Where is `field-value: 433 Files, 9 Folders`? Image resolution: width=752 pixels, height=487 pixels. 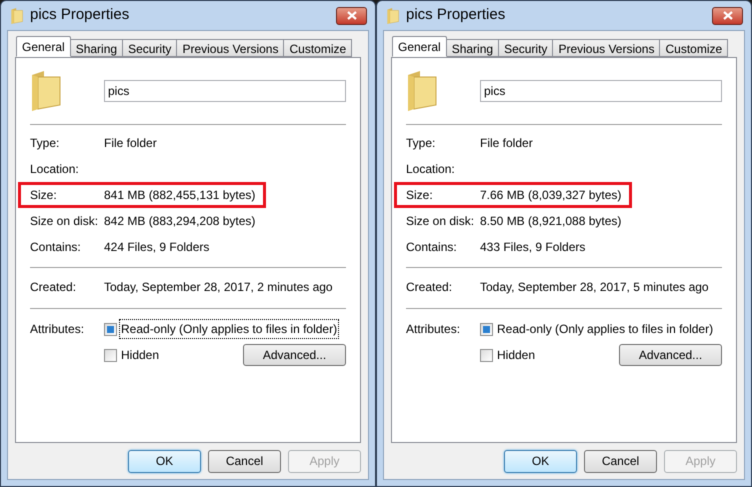
field-value: 433 Files, 9 Folders is located at coordinates (533, 247).